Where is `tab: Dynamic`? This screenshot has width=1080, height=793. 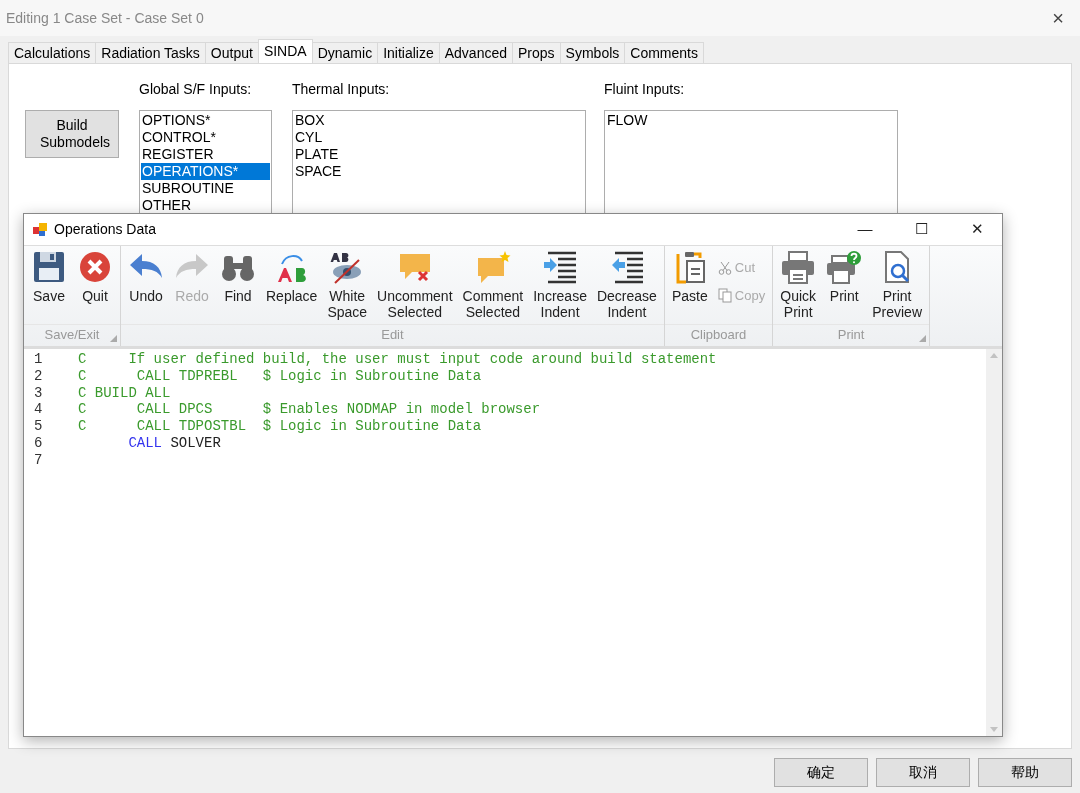 tab: Dynamic is located at coordinates (345, 52).